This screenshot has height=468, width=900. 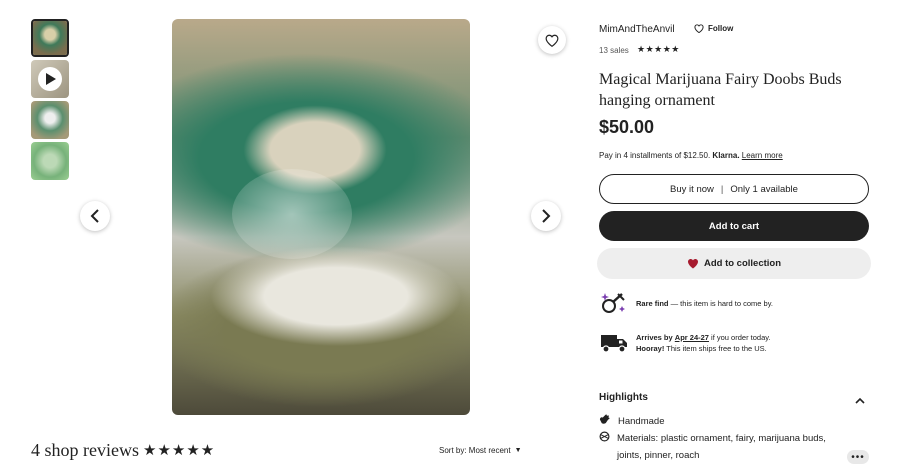 What do you see at coordinates (605, 421) in the screenshot?
I see `hand-icon` at bounding box center [605, 421].